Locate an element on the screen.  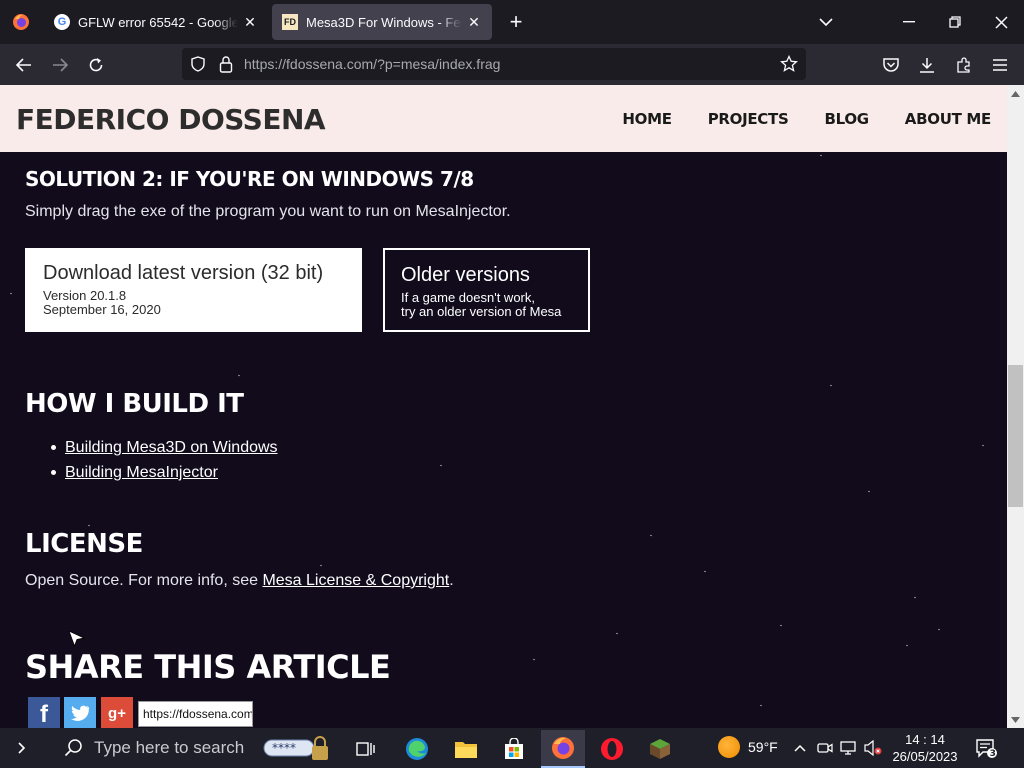
search-placeholder: Type here to search is located at coordinates (169, 747).